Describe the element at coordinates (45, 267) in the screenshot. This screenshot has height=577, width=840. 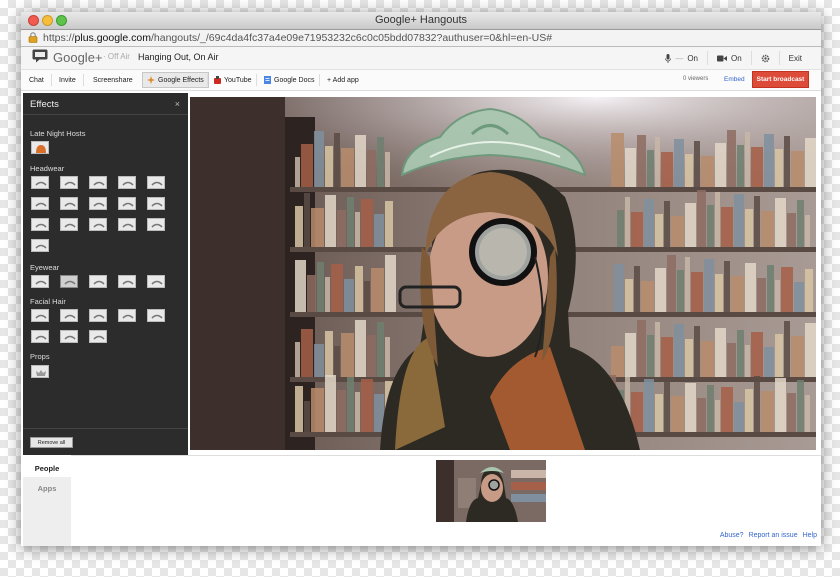
I see `category-eyewear: Eyewear` at that location.